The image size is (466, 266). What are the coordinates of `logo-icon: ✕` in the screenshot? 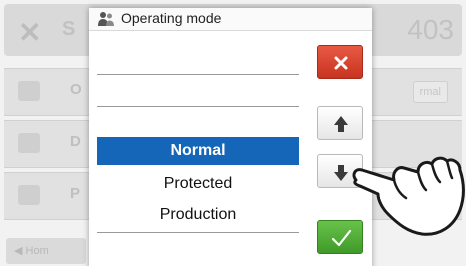 It's located at (30, 32).